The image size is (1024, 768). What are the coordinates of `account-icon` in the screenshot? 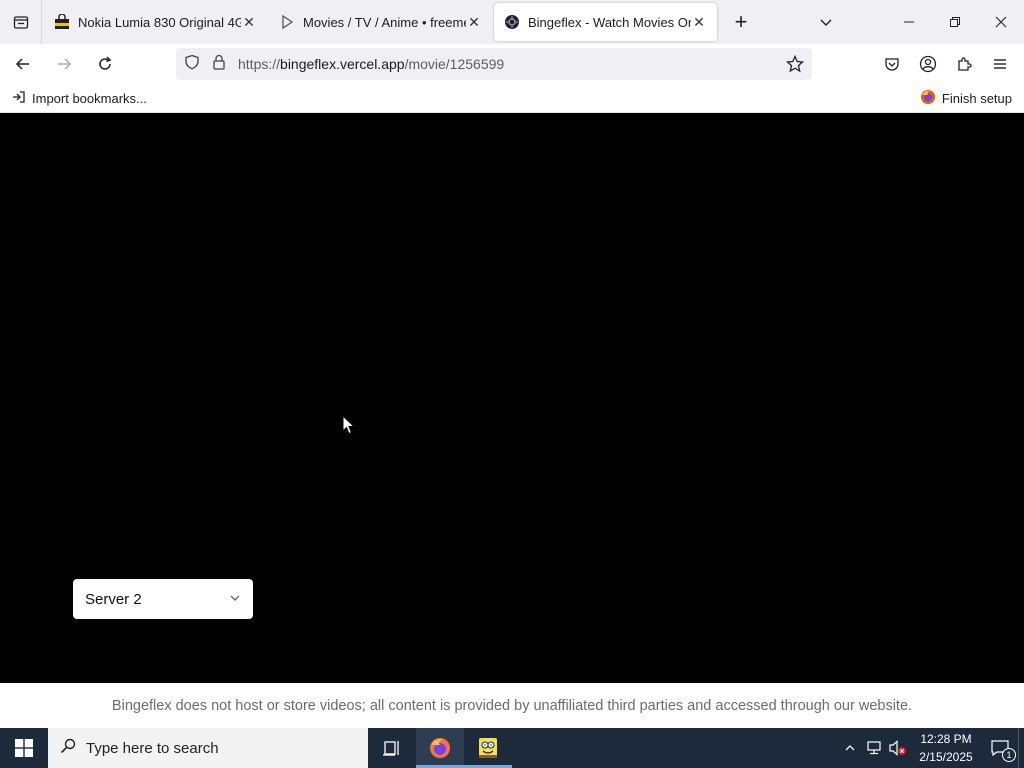 It's located at (928, 64).